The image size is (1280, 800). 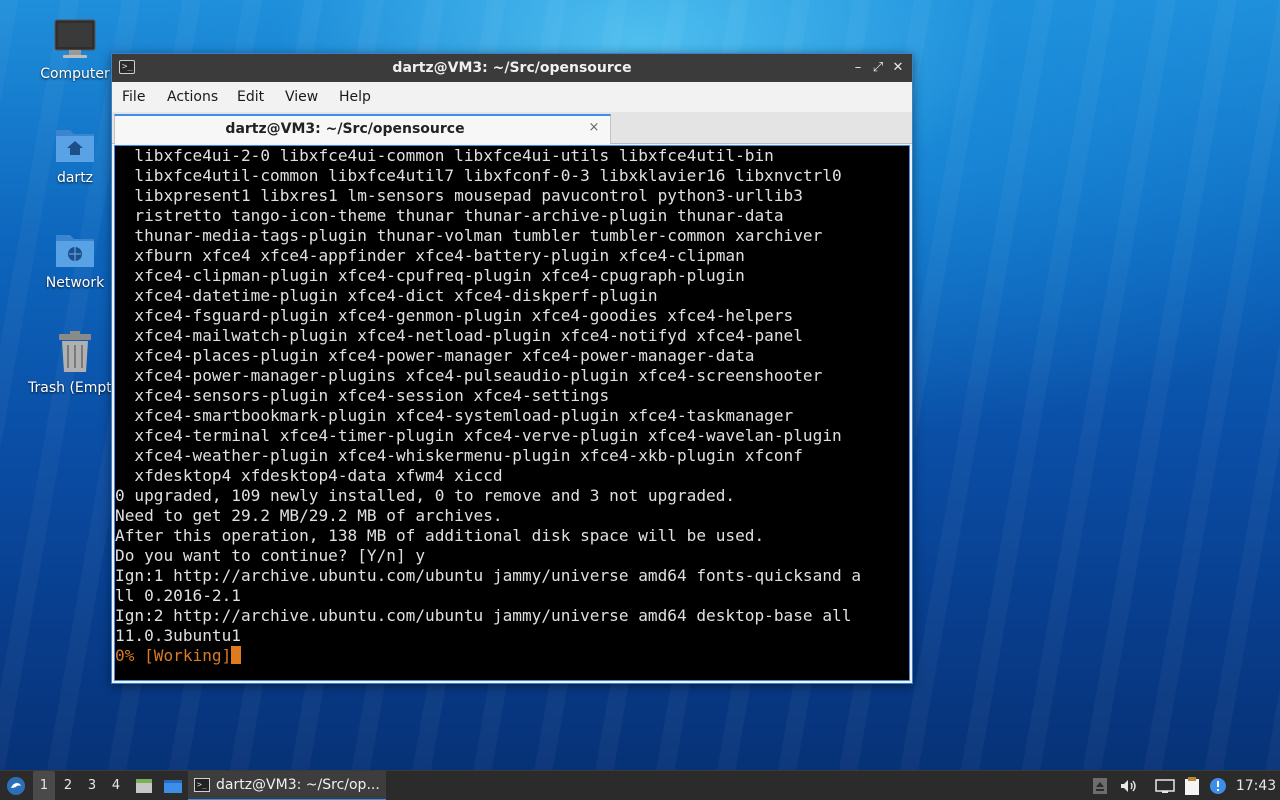 What do you see at coordinates (355, 97) in the screenshot?
I see `menu-help: Help` at bounding box center [355, 97].